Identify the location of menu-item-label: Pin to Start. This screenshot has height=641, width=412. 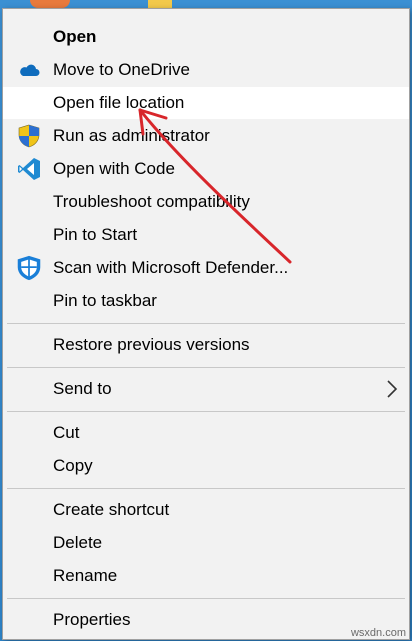
(95, 234).